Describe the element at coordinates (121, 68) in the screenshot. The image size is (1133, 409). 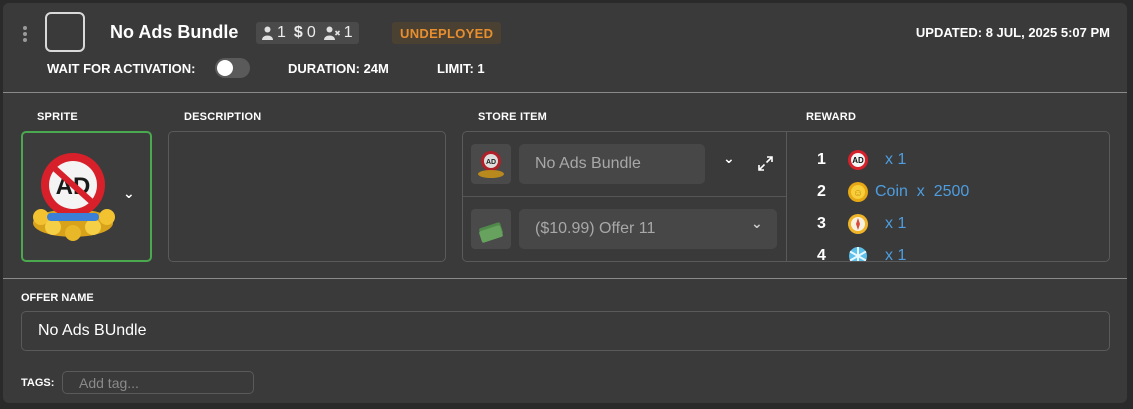
I see `wait-for-activation-label: WAIT FOR ACTIVATION:` at that location.